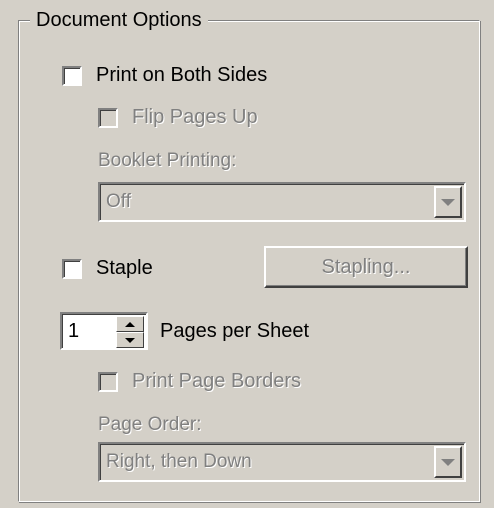 This screenshot has height=508, width=494. Describe the element at coordinates (130, 324) in the screenshot. I see `spin-up-icon` at that location.